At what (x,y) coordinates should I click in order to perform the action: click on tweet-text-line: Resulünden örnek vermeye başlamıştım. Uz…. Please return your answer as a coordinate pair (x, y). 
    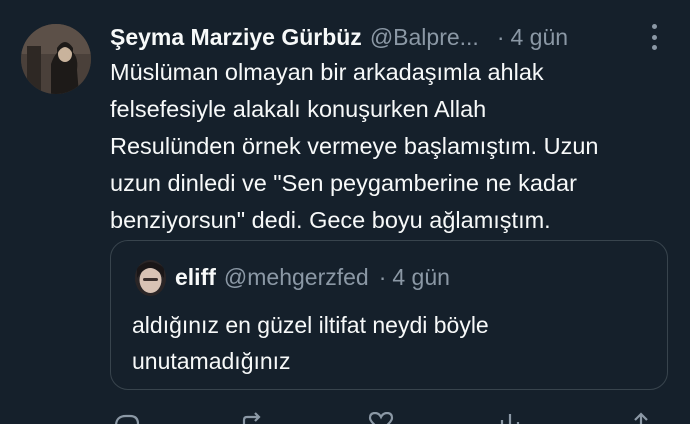
    Looking at the image, I should click on (354, 146).